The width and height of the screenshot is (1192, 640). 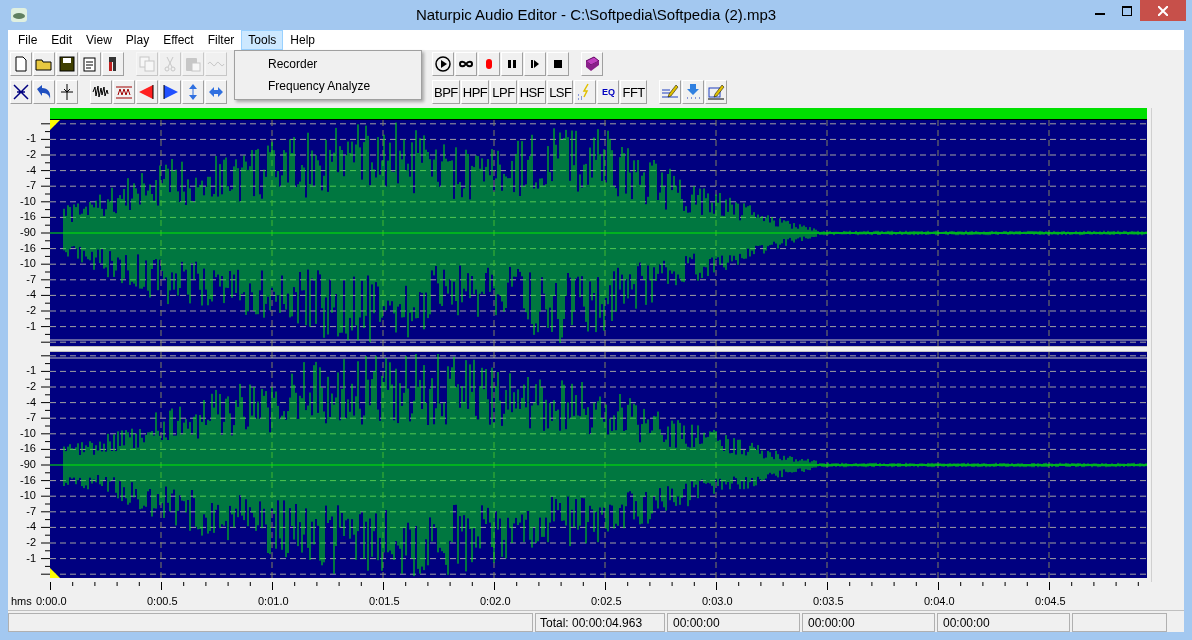 I want to click on menu-item: Edit, so click(x=62, y=40).